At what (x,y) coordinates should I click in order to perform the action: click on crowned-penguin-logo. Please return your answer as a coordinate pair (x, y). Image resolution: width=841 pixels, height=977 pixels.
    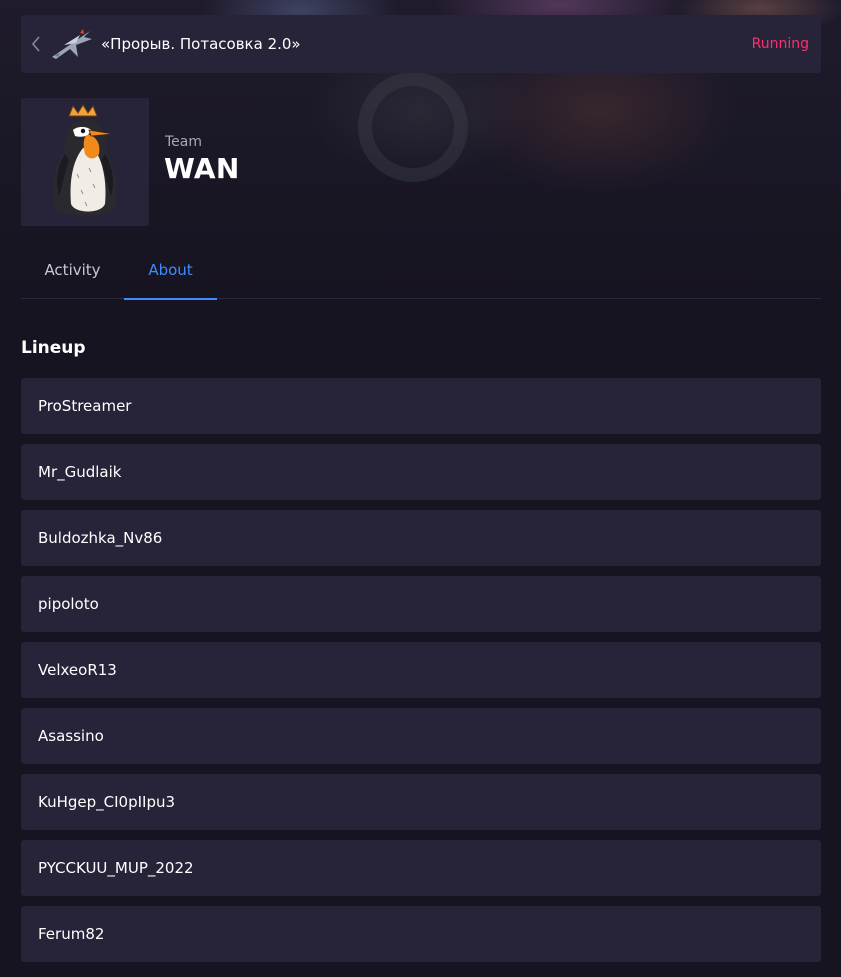
    Looking at the image, I should click on (85, 160).